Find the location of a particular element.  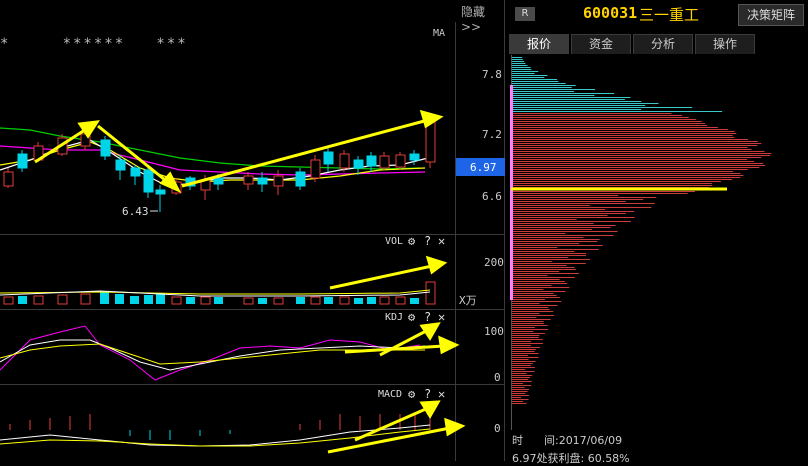

macd-arrows is located at coordinates (396, 427).